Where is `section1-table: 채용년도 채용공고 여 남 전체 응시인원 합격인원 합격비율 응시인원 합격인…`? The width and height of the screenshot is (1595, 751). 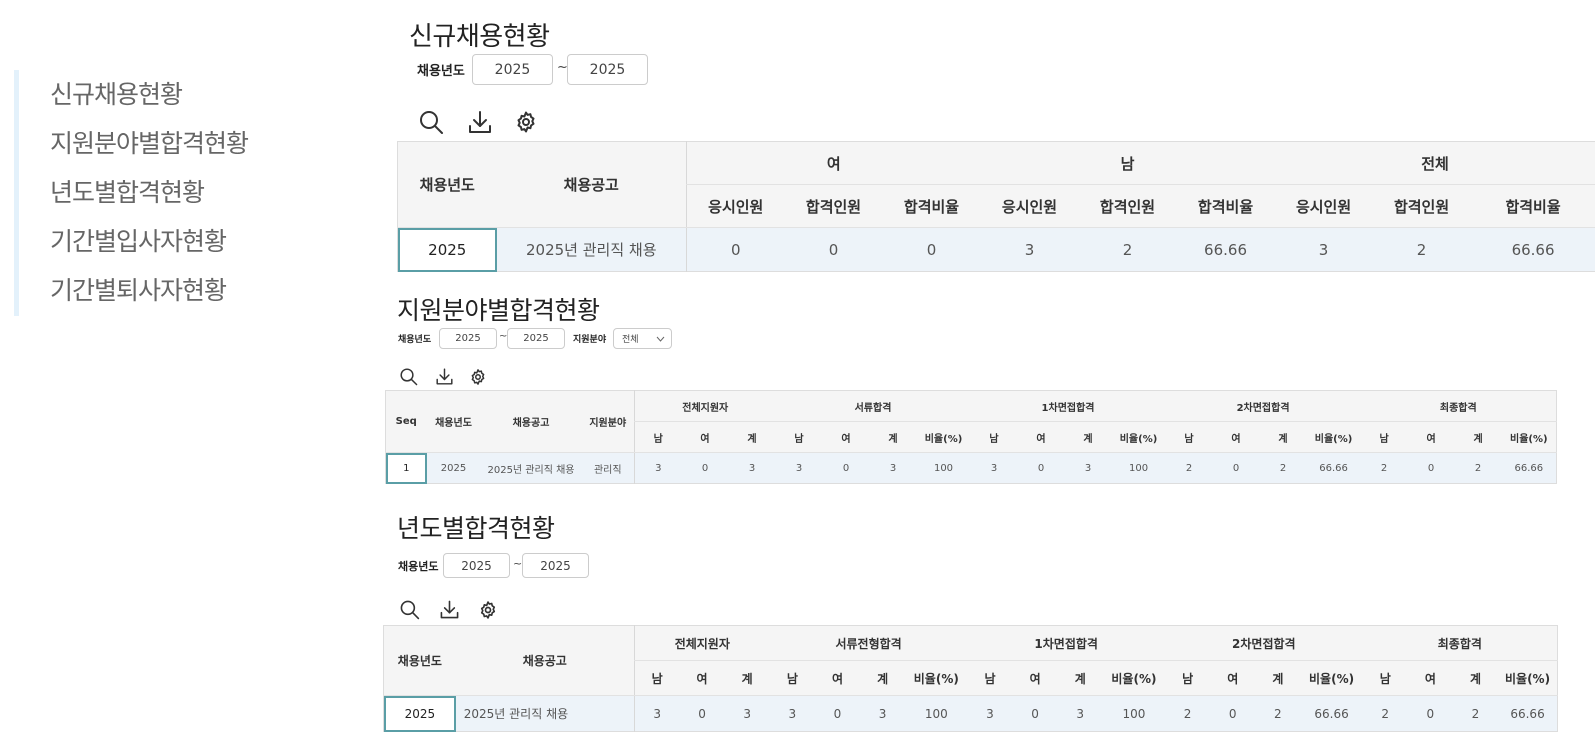 section1-table: 채용년도 채용공고 여 남 전체 응시인원 합격인원 합격비율 응시인원 합격인… is located at coordinates (996, 206).